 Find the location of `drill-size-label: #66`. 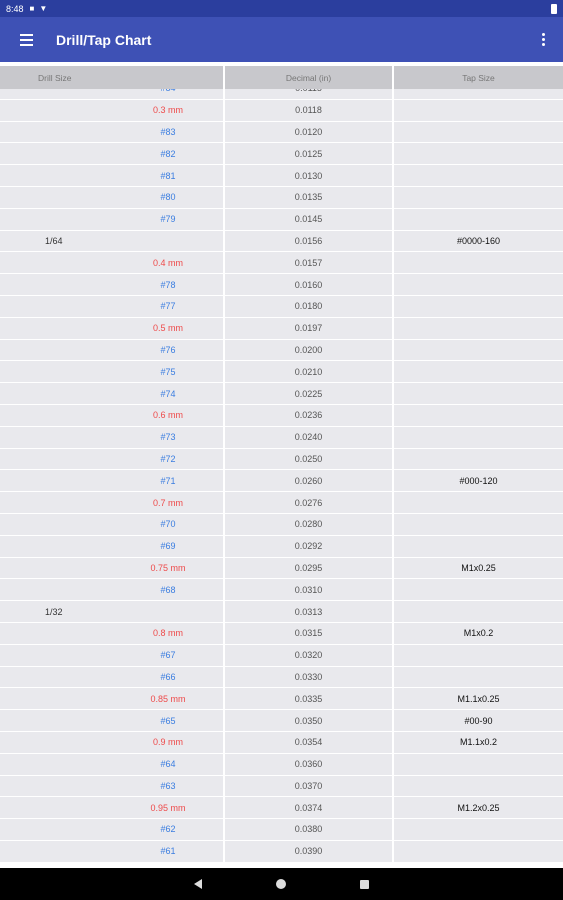

drill-size-label: #66 is located at coordinates (168, 676).